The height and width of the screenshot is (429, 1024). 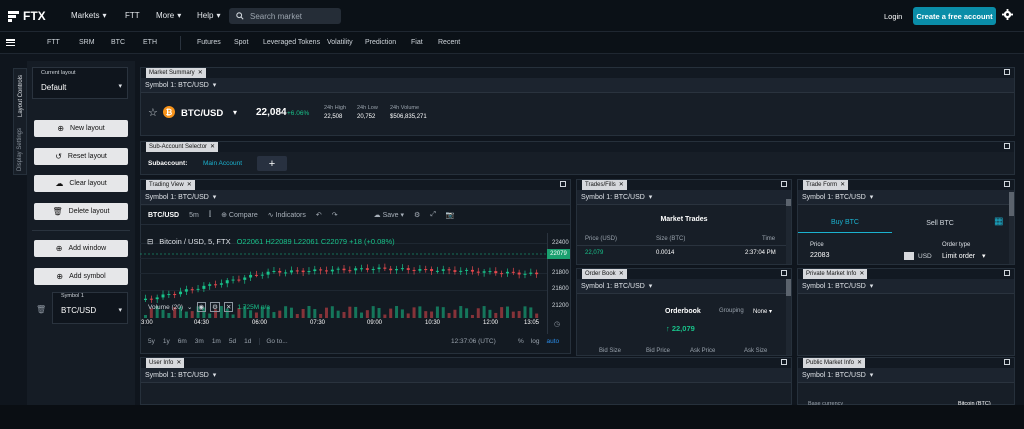 What do you see at coordinates (168, 15) in the screenshot?
I see `nav-more: More ▾` at bounding box center [168, 15].